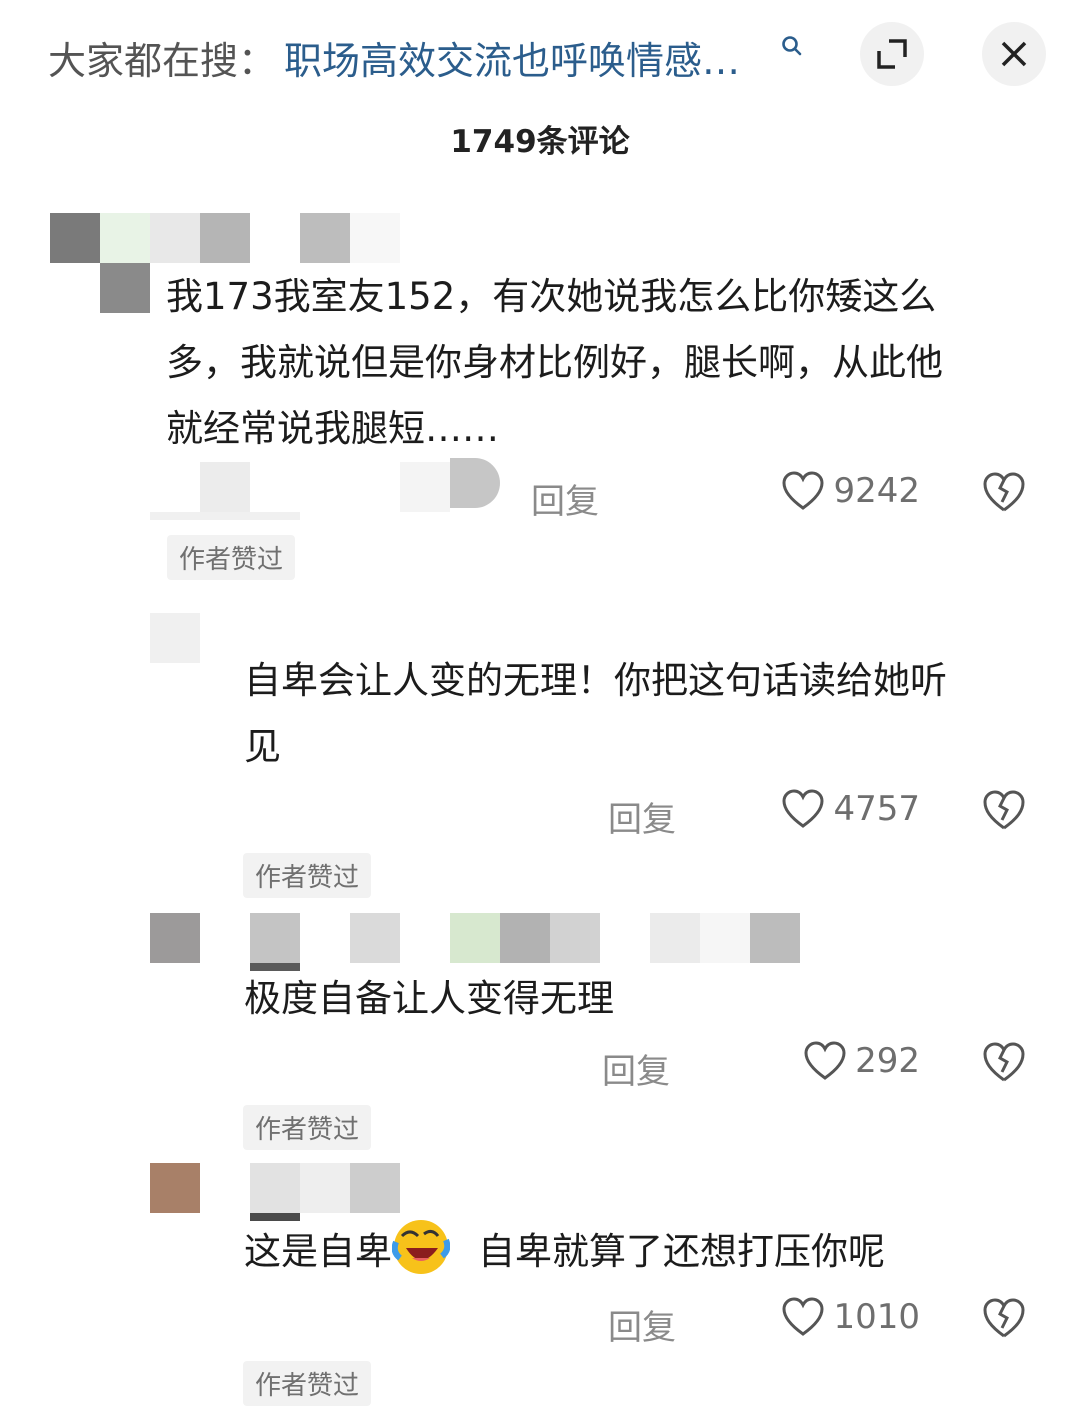 The width and height of the screenshot is (1080, 1413). Describe the element at coordinates (595, 713) in the screenshot. I see `comment-text: 自卑会让人变的无理！你把这句话读给她听 见` at that location.